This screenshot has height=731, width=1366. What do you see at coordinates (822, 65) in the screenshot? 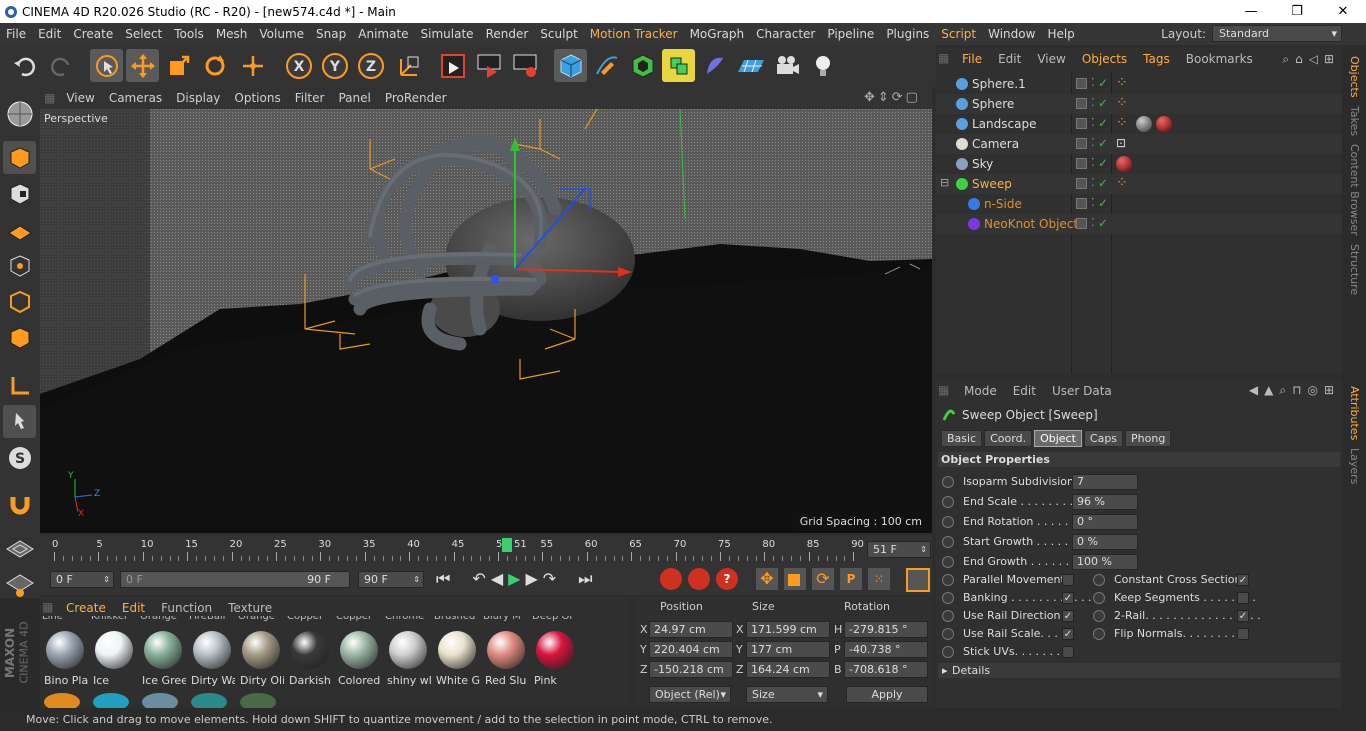
I see `light-icon` at bounding box center [822, 65].